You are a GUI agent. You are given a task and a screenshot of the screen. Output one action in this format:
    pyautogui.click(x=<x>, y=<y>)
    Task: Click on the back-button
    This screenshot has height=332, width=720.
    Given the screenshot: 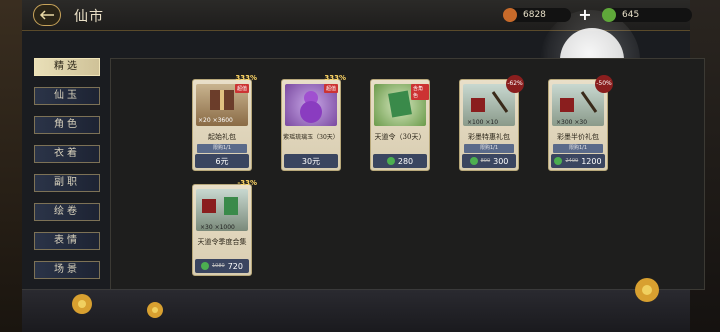 What is the action you would take?
    pyautogui.click(x=47, y=15)
    